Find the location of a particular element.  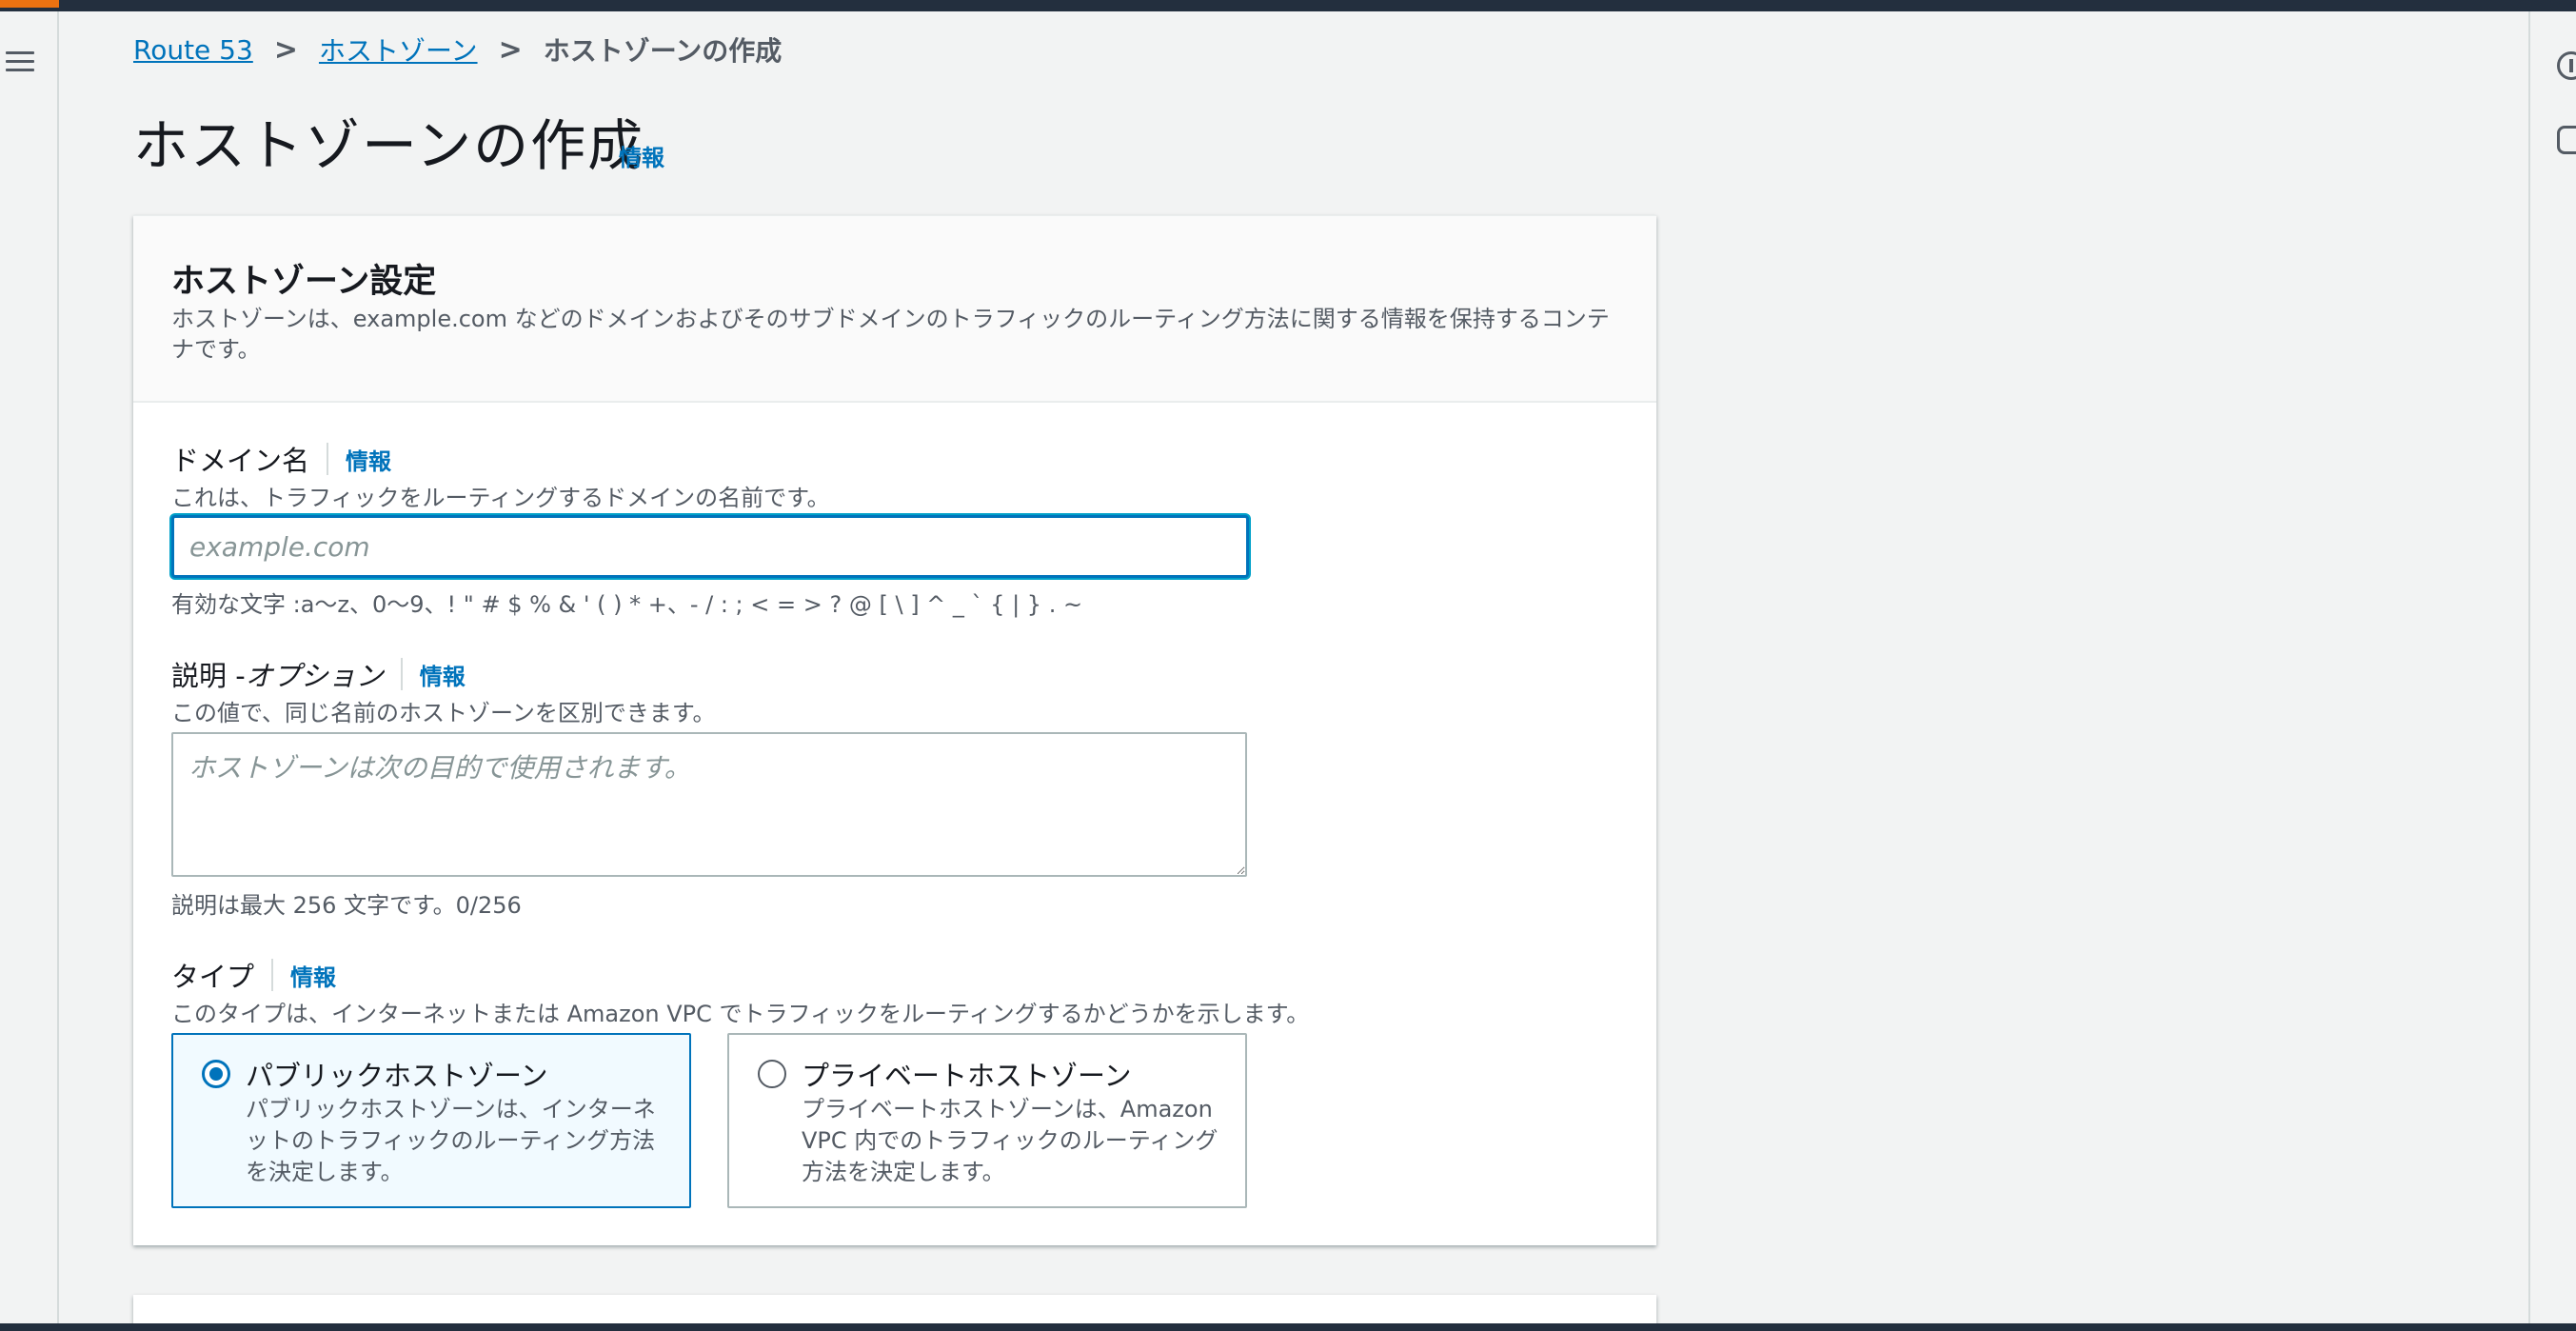

breadcrumb-current: ホストゾーンの作成 is located at coordinates (663, 51).